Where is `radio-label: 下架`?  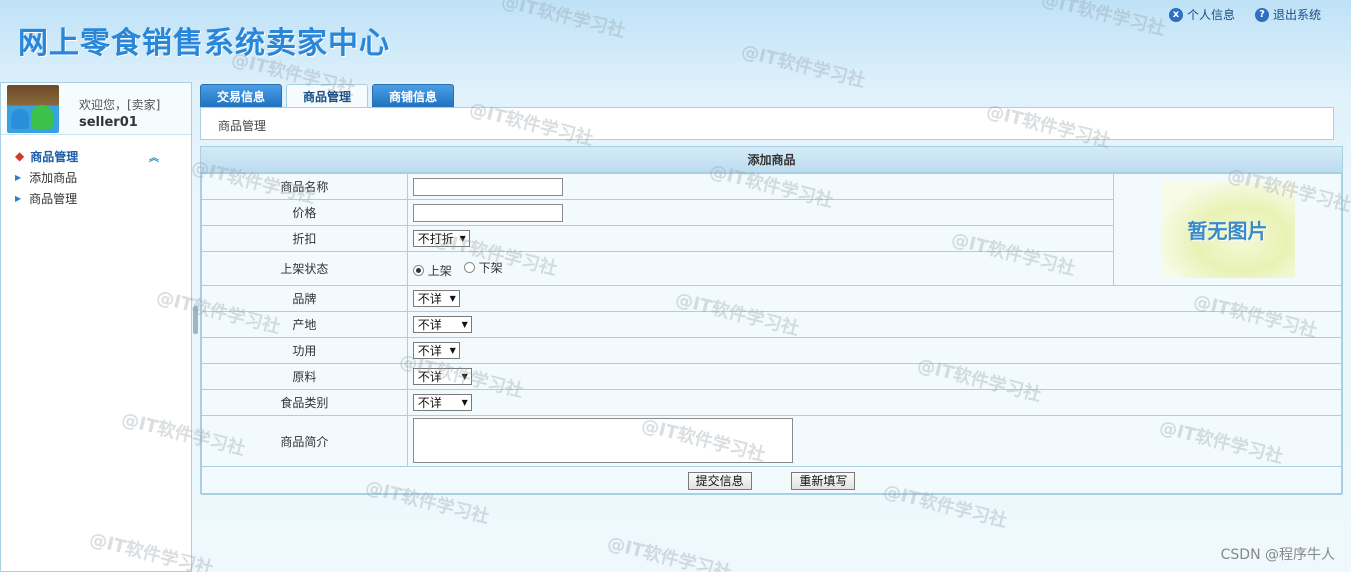 radio-label: 下架 is located at coordinates (490, 267).